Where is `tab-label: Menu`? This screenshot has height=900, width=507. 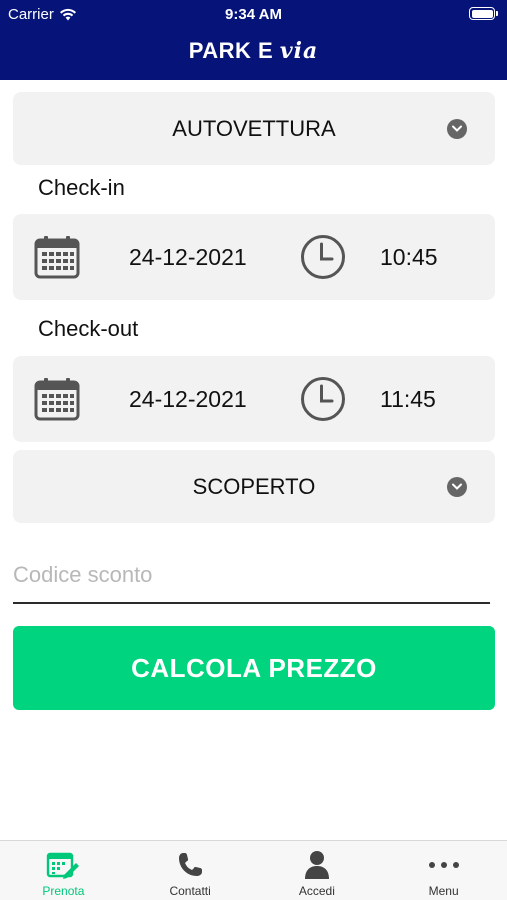 tab-label: Menu is located at coordinates (443, 891).